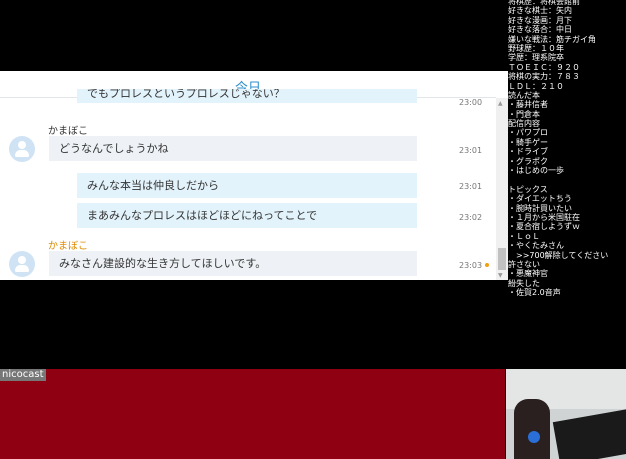 The image size is (626, 459). Describe the element at coordinates (487, 265) in the screenshot. I see `unread-dot-icon` at that location.